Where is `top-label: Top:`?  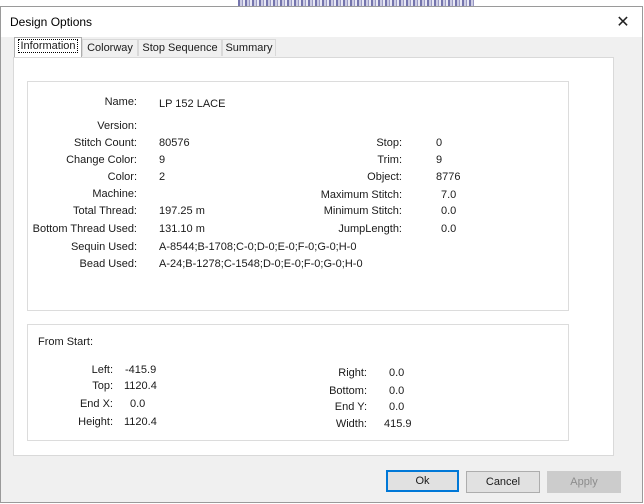
top-label: Top: is located at coordinates (102, 386).